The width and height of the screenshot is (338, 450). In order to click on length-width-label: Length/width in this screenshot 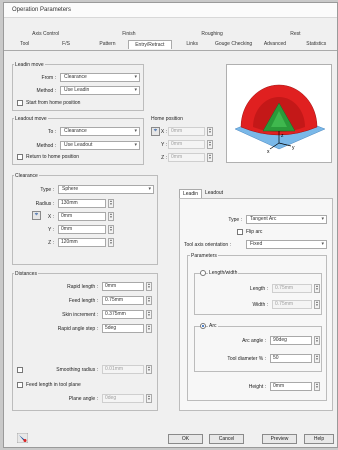, I will do `click(223, 273)`.